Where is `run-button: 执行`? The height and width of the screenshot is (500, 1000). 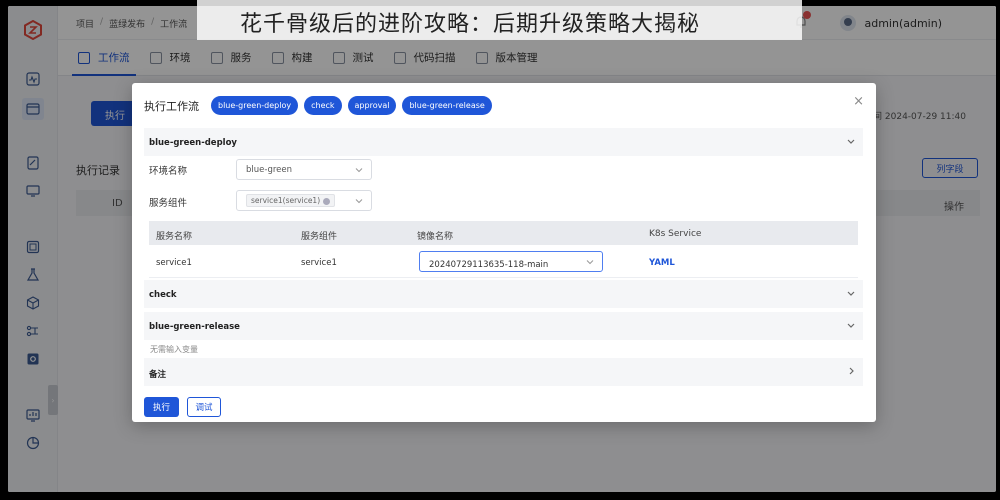 run-button: 执行 is located at coordinates (161, 407).